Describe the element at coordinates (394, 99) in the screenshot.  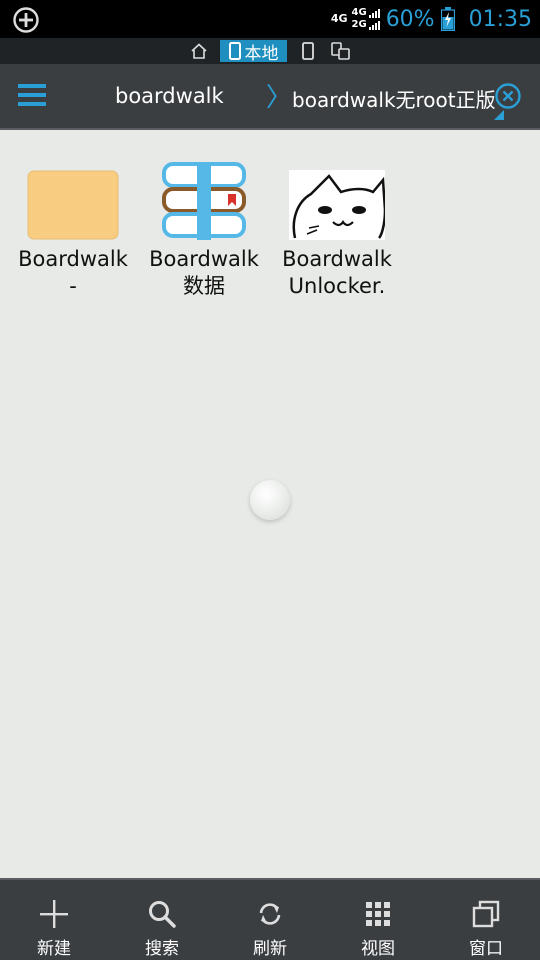
I see `breadcrumb-label: boardwalk无root正版` at that location.